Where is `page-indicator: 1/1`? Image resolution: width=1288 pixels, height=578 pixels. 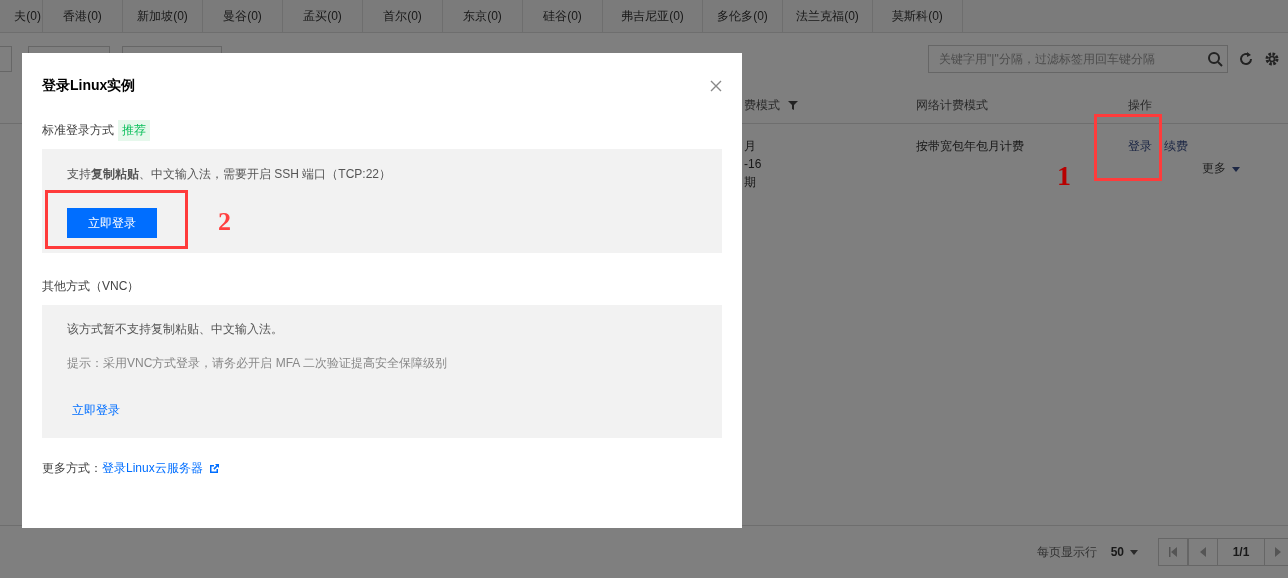 page-indicator: 1/1 is located at coordinates (1241, 552).